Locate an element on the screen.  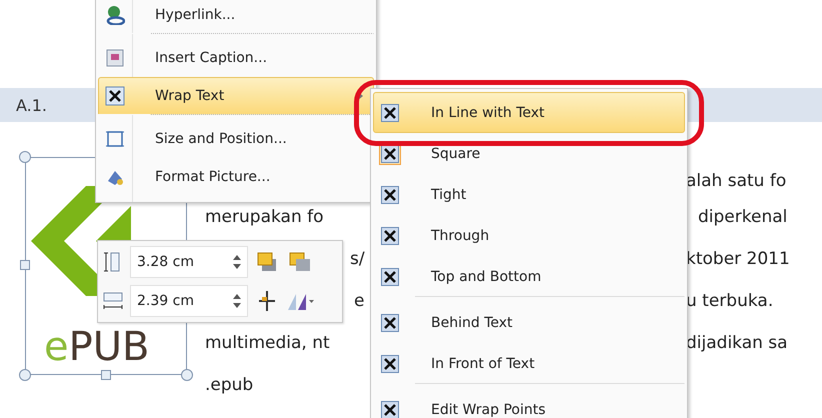
logo-text: ePUB is located at coordinates (97, 347).